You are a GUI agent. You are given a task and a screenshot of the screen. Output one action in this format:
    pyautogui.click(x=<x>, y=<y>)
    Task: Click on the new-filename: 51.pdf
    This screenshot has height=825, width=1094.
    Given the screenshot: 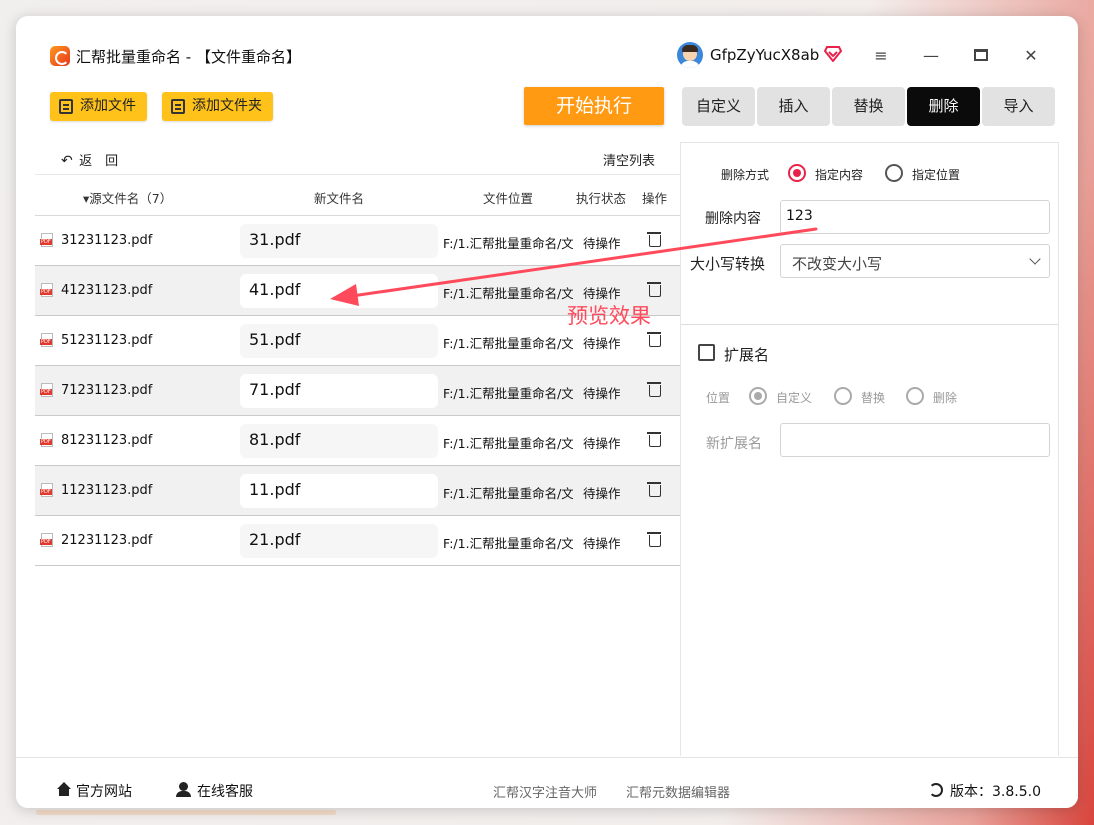 What is the action you would take?
    pyautogui.click(x=275, y=339)
    